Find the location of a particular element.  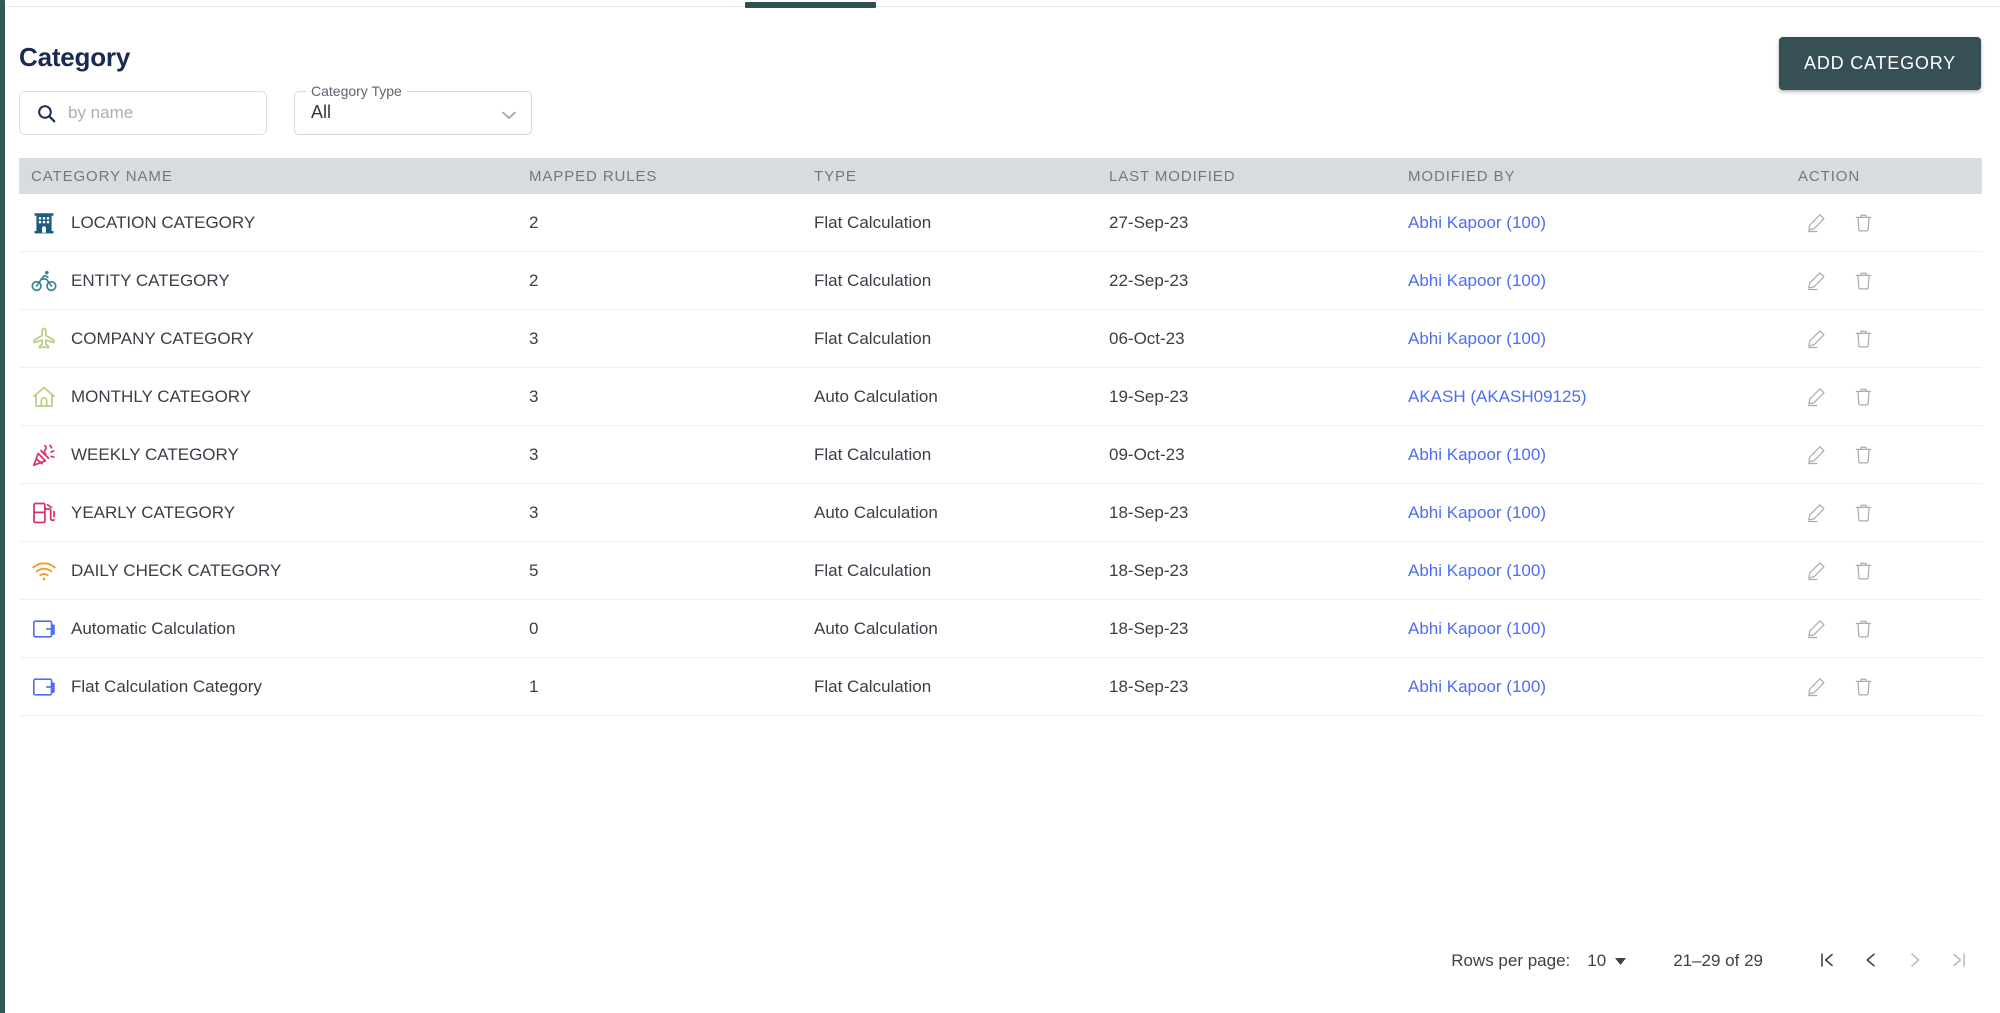

add-category-button: ADD CATEGORY is located at coordinates (1880, 63).